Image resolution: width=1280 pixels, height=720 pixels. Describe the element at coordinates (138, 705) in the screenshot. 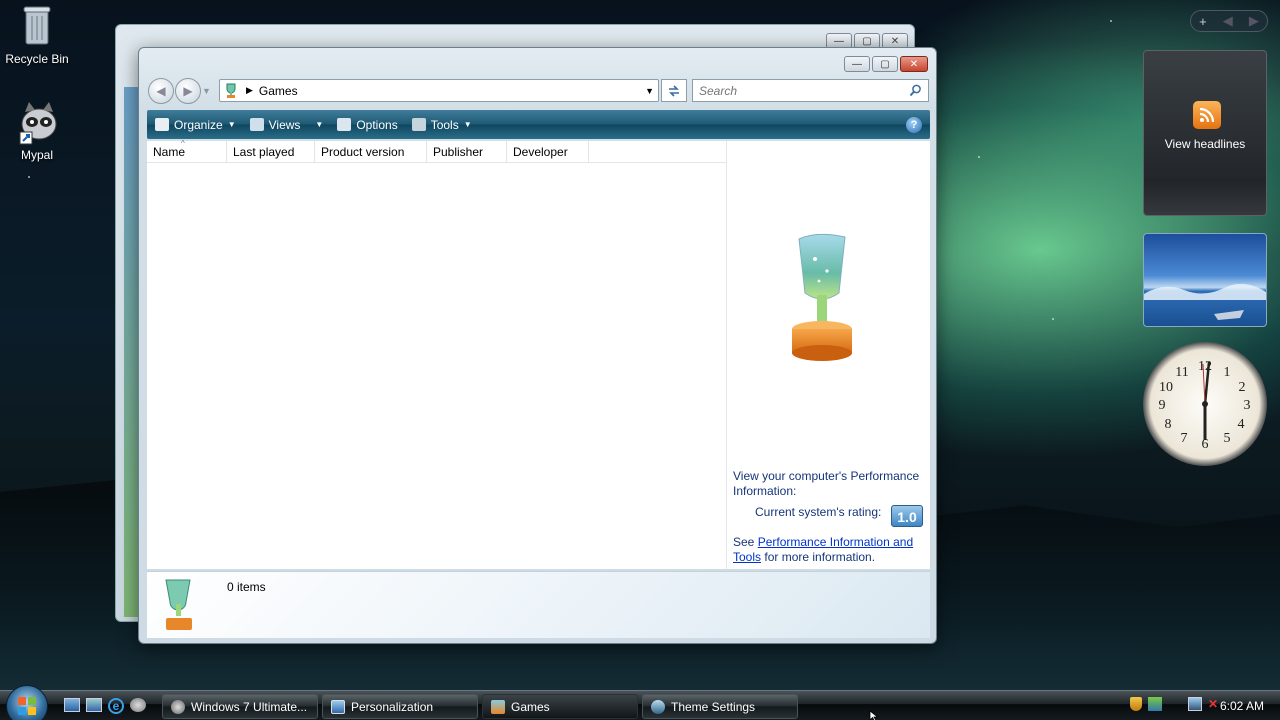

I see `mypal-quicklaunch-icon` at that location.